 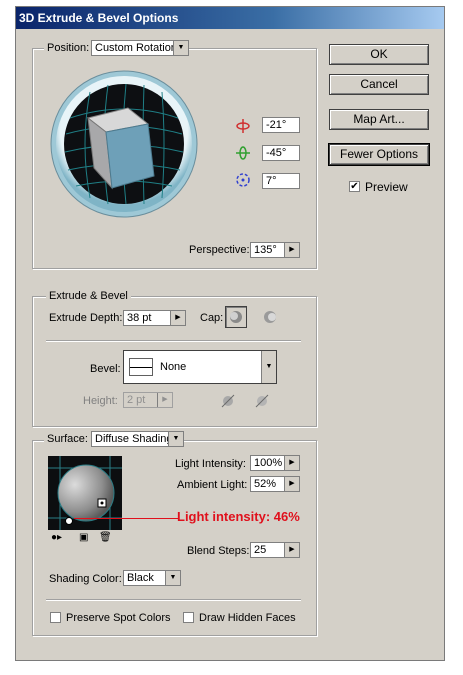 I want to click on rotate-y-field: -45°, so click(x=281, y=153).